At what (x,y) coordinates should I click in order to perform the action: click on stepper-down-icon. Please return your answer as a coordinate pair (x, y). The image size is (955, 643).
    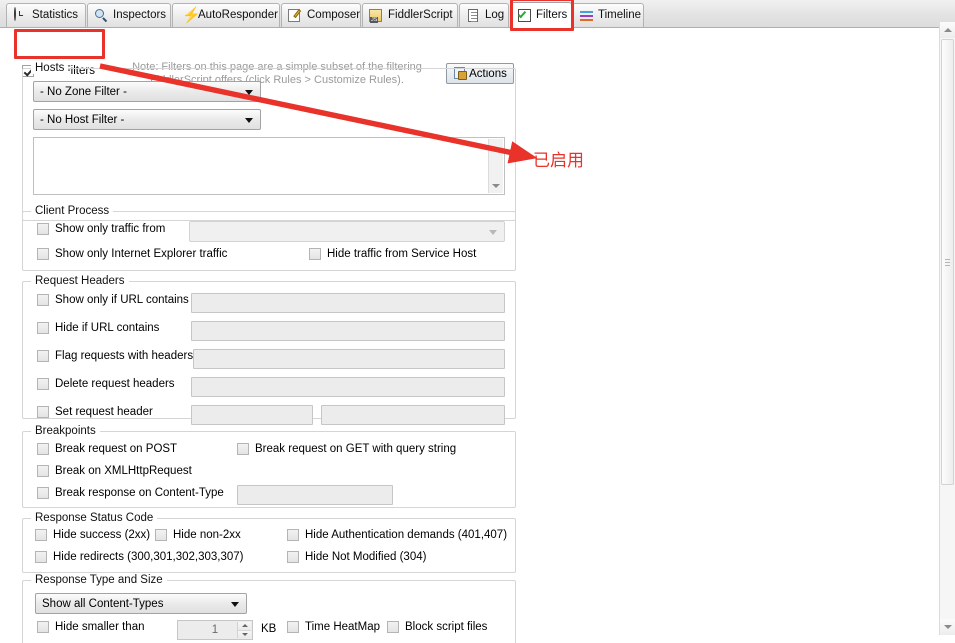
    Looking at the image, I should click on (244, 634).